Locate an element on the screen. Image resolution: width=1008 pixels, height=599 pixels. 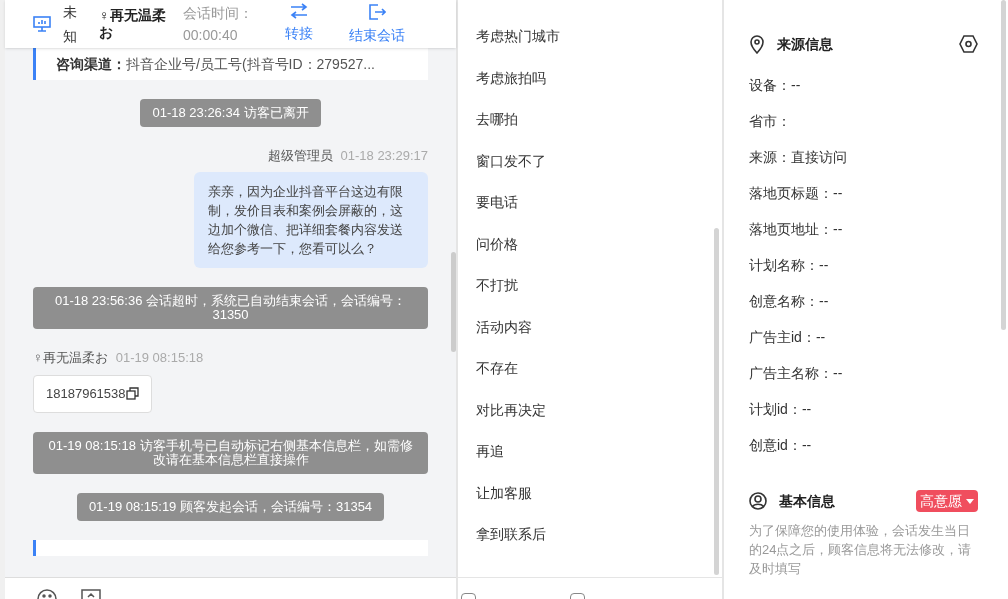
info-row-text: 落地页标题：-- is located at coordinates (796, 193).